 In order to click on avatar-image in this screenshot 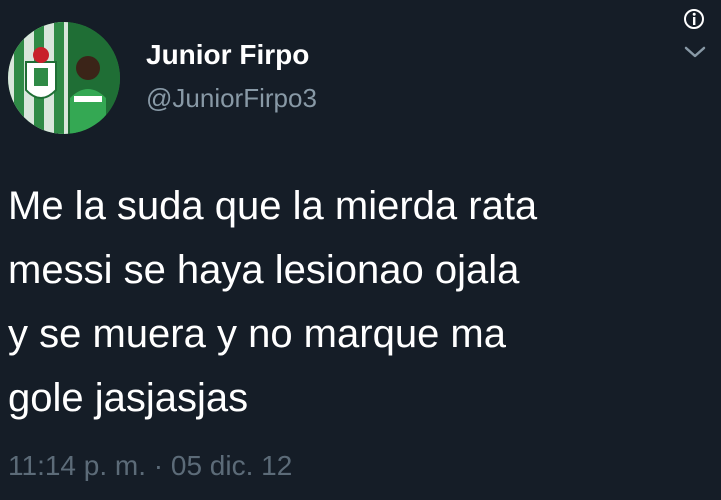, I will do `click(64, 78)`.